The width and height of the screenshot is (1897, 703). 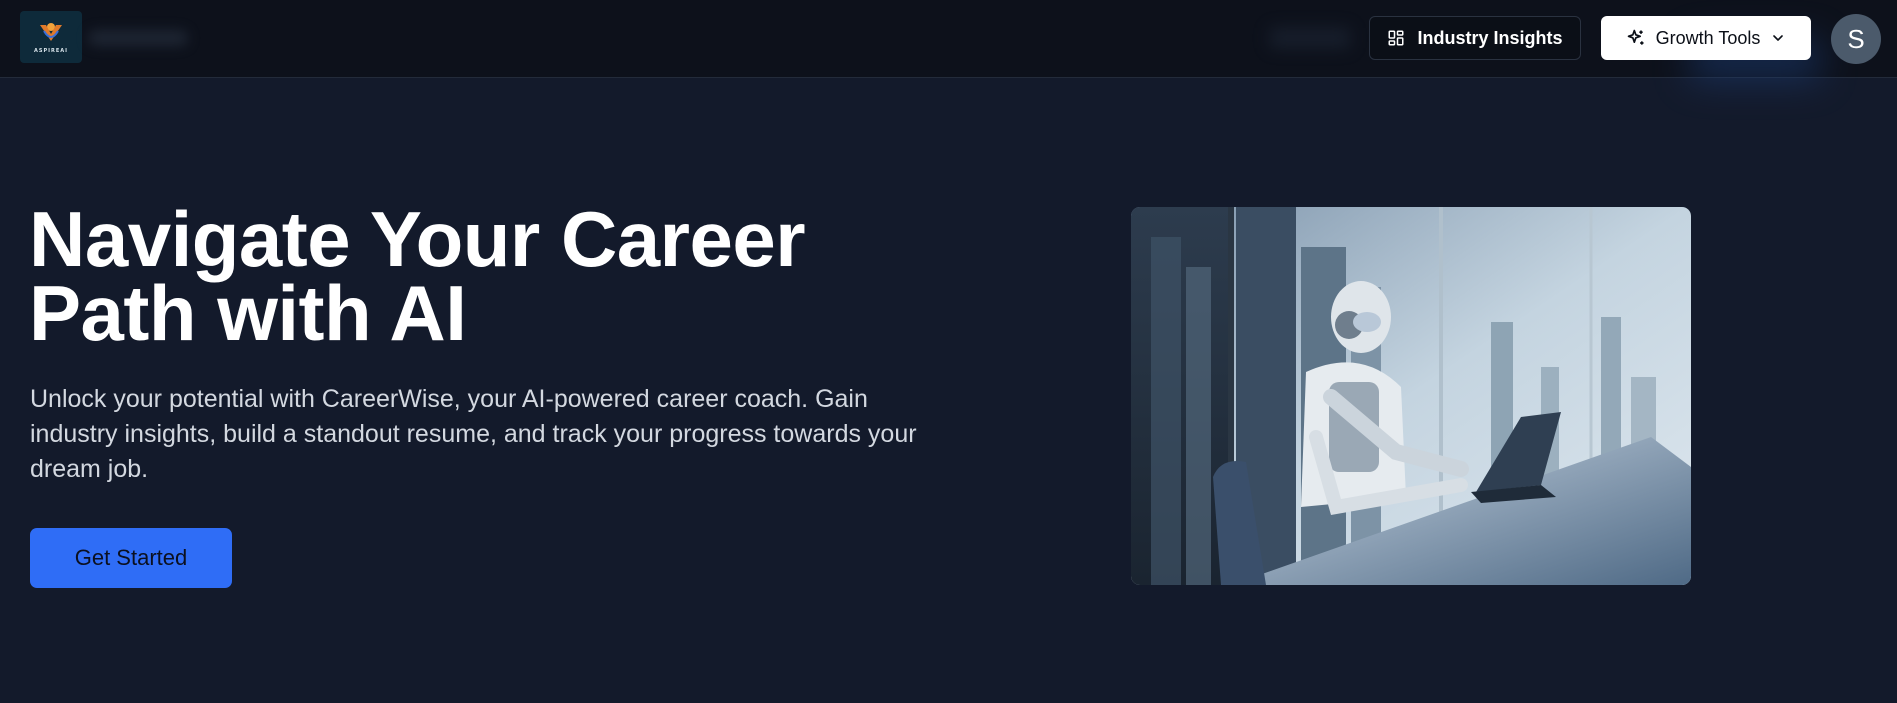 What do you see at coordinates (417, 276) in the screenshot?
I see `hero-title: Navigate Your Career Path with AI` at bounding box center [417, 276].